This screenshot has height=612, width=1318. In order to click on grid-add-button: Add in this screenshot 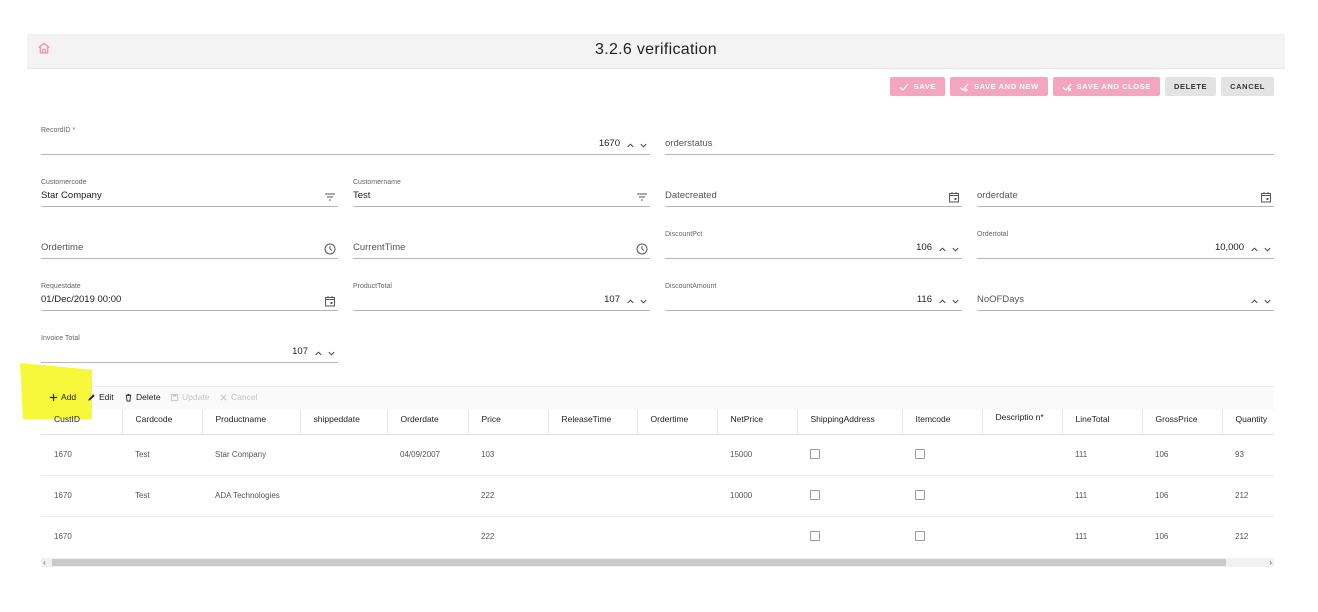, I will do `click(62, 397)`.